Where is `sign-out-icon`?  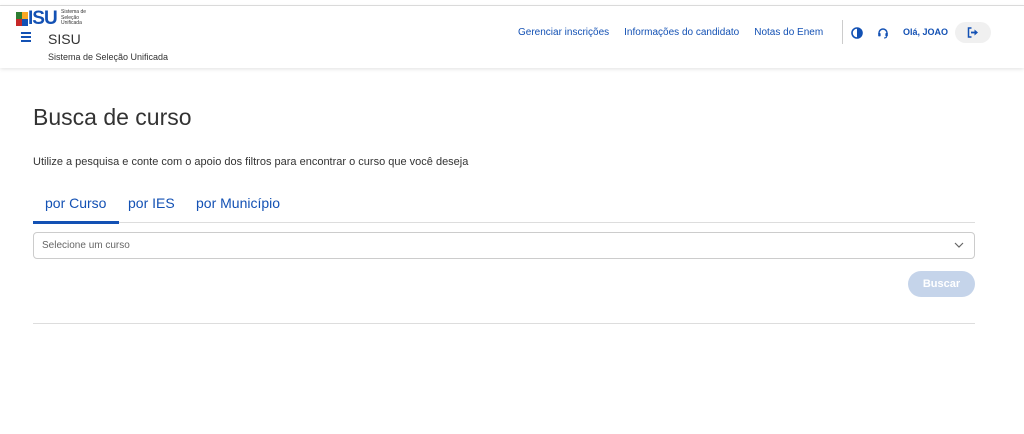
sign-out-icon is located at coordinates (972, 32).